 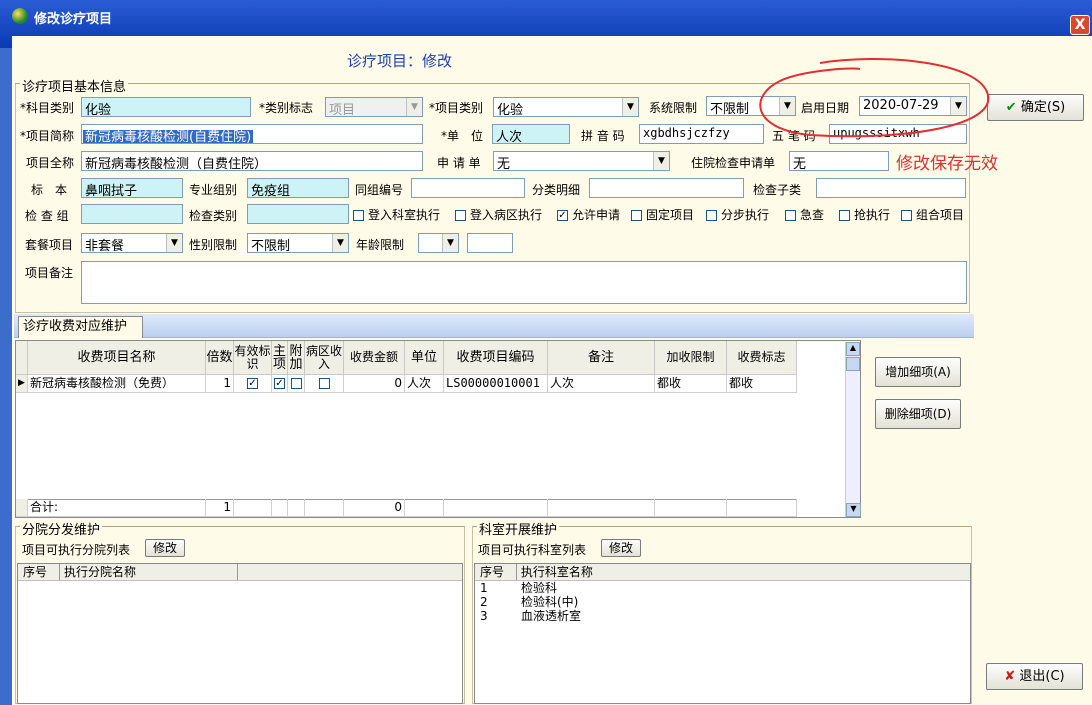 I want to click on check-sub-field, so click(x=891, y=188).